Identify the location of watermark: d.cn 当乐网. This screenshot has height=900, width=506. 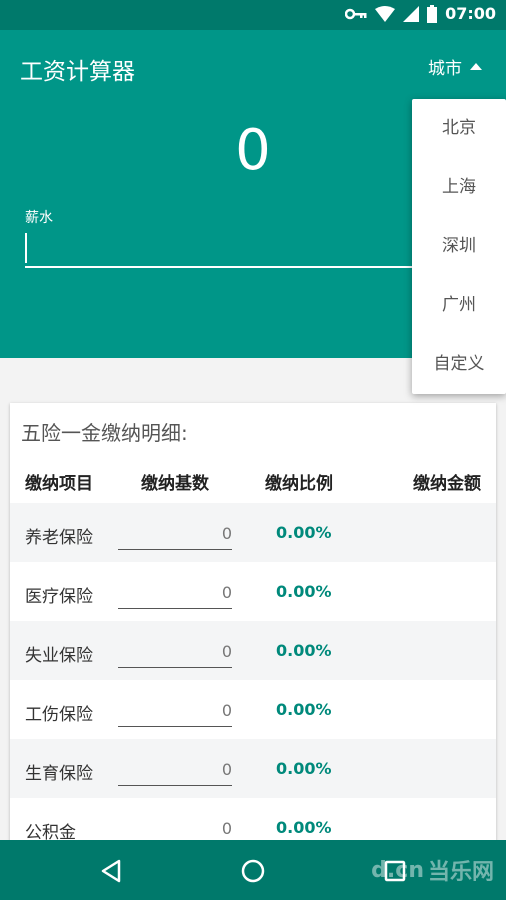
(432, 870).